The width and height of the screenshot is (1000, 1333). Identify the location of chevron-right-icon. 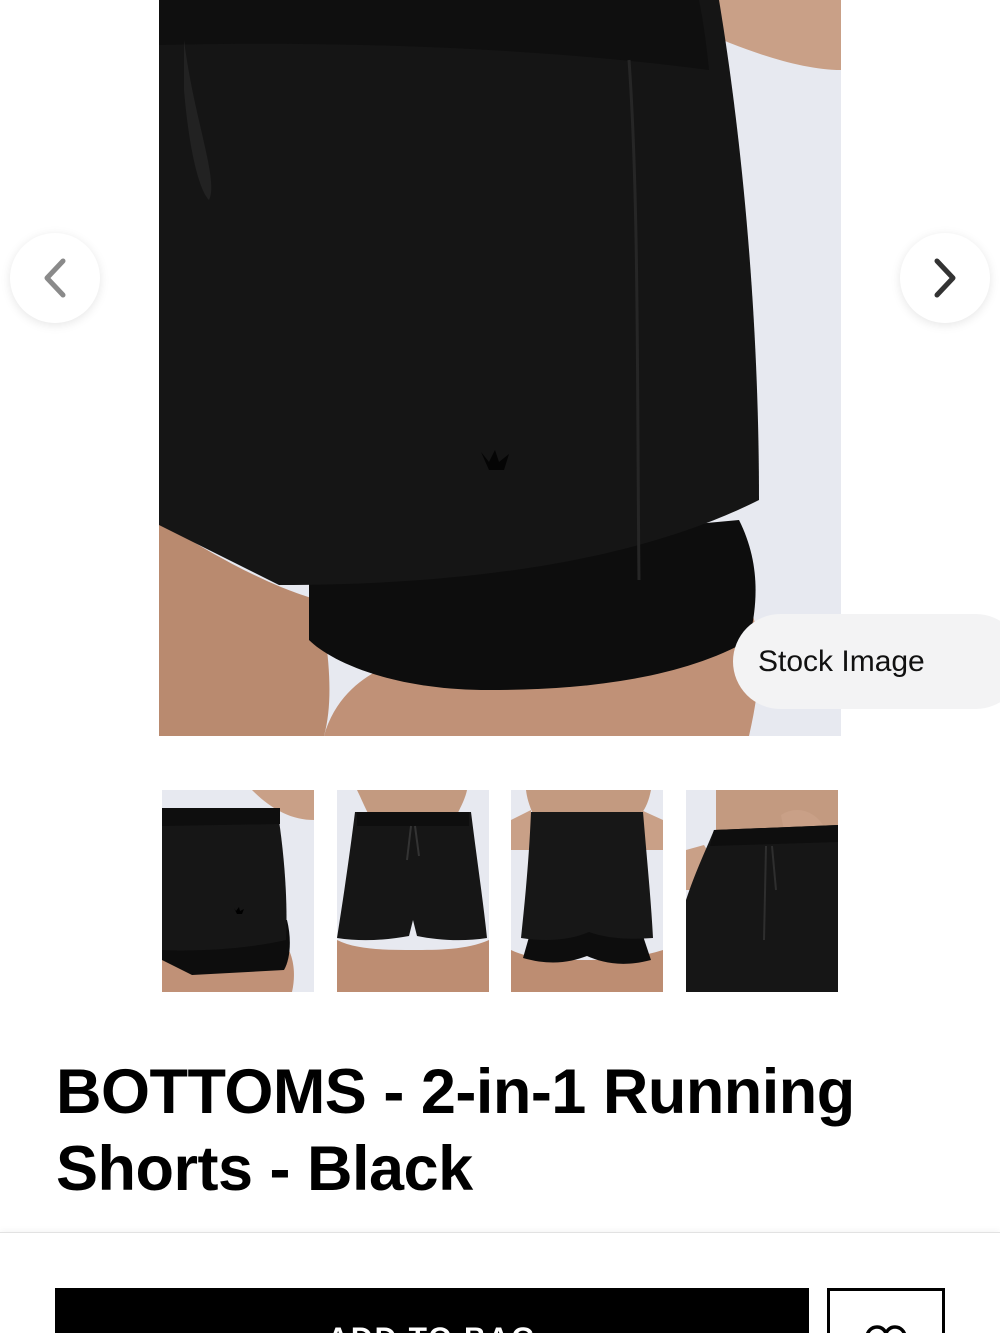
(945, 278).